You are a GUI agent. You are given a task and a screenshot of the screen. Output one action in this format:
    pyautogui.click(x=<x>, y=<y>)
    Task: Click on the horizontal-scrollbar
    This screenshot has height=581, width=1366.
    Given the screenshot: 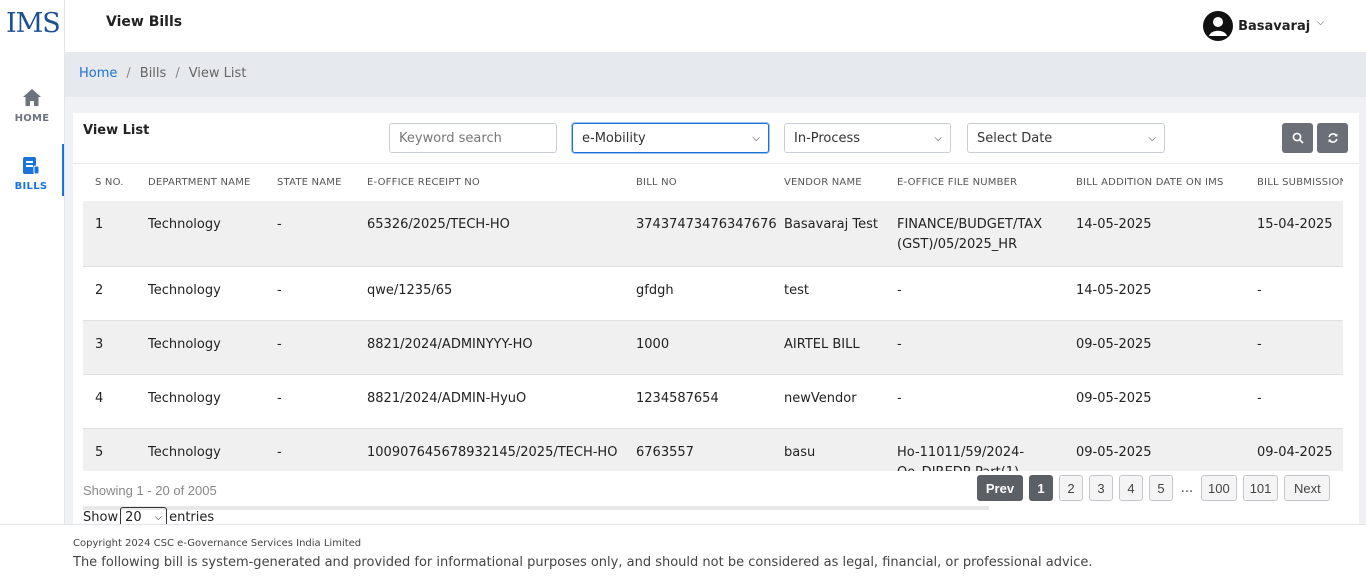 What is the action you would take?
    pyautogui.click(x=536, y=508)
    